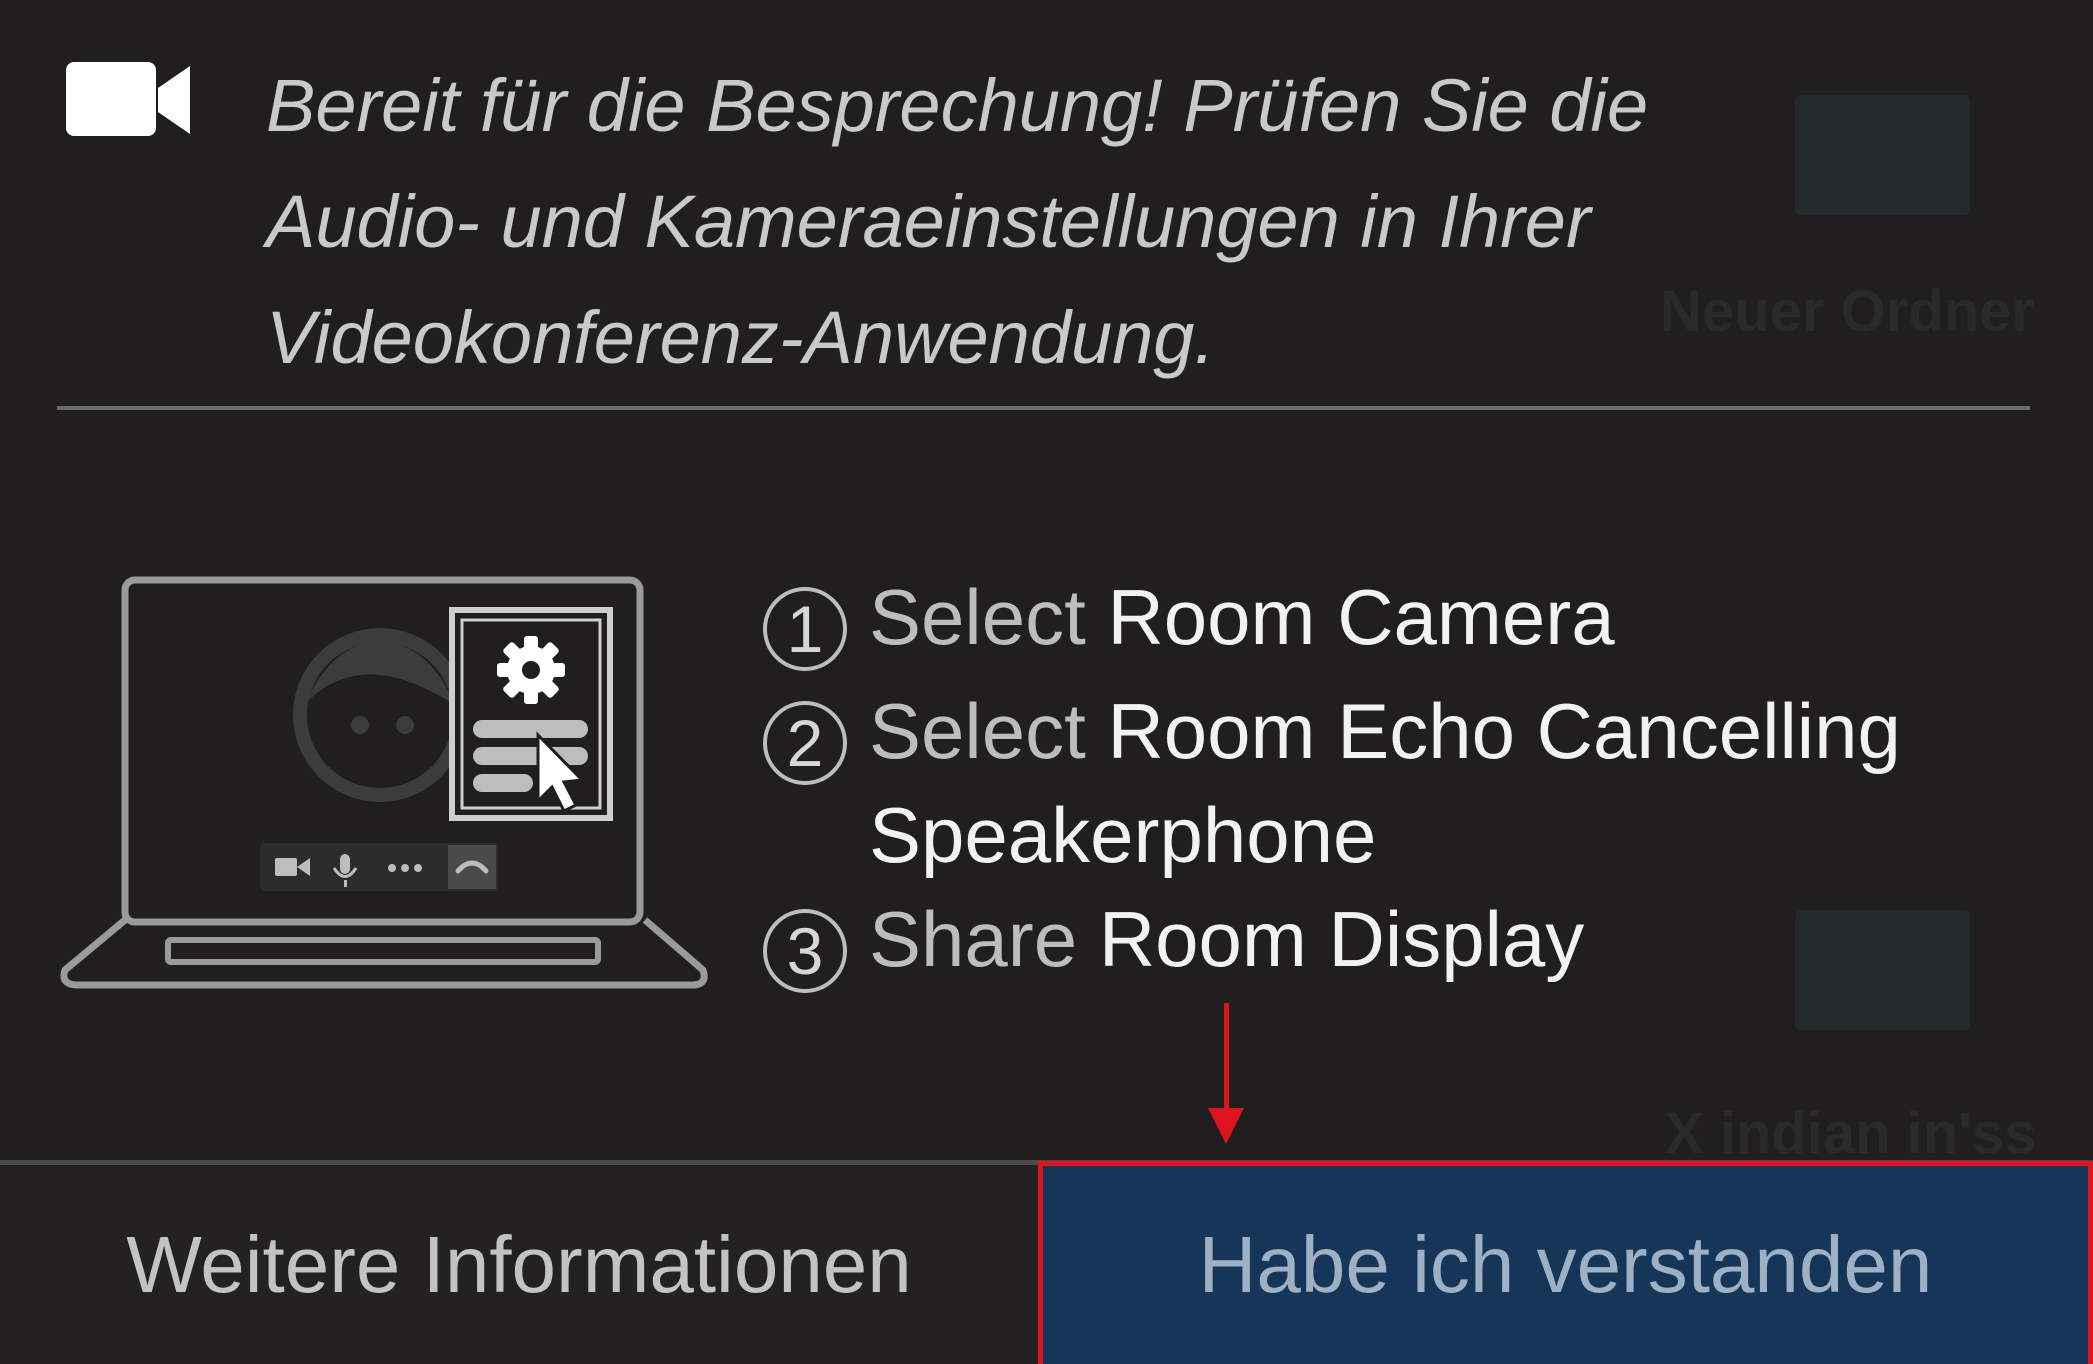 The image size is (2093, 1364). What do you see at coordinates (1504, 731) in the screenshot?
I see `step-target: Room Echo Cancelling` at bounding box center [1504, 731].